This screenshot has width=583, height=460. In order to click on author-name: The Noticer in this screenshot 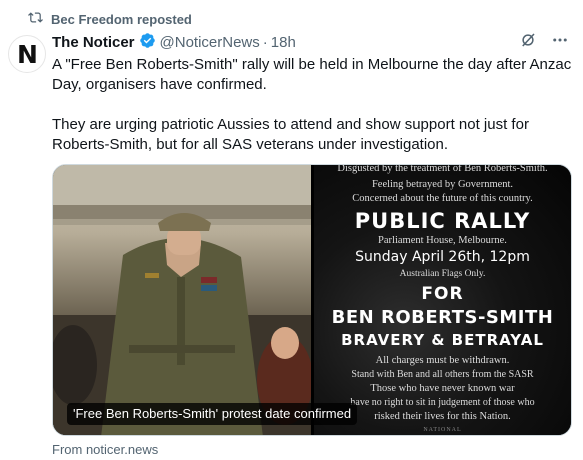, I will do `click(93, 42)`.